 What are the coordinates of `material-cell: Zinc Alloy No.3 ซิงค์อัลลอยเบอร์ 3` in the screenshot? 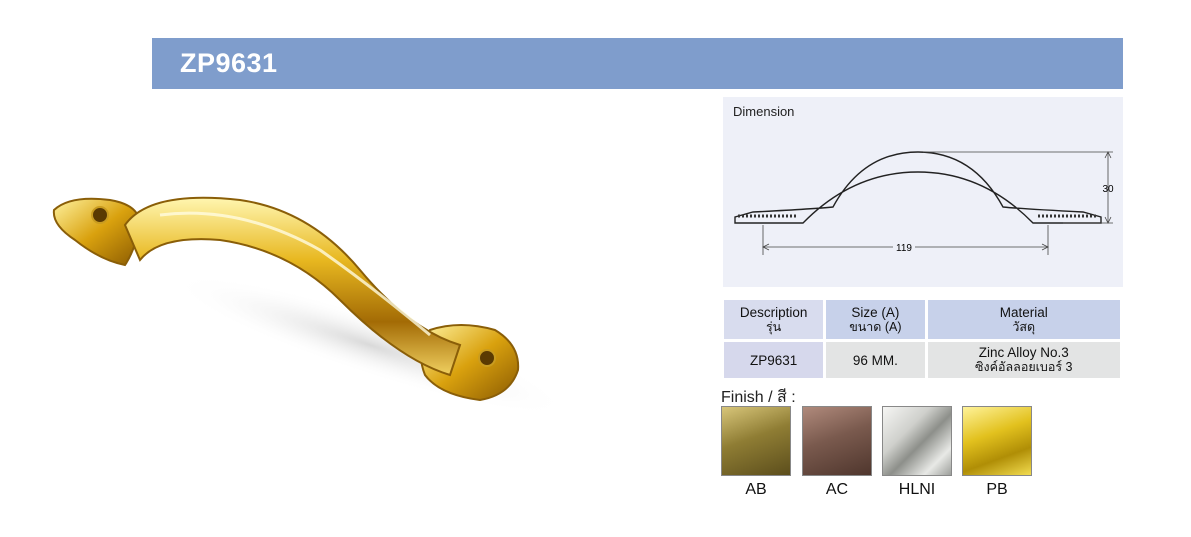 It's located at (1023, 360).